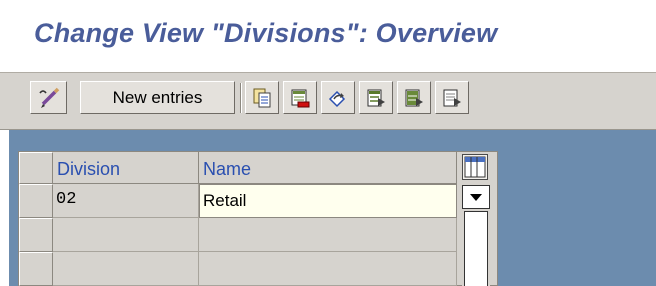 The image size is (656, 286). I want to click on column-header-name: Name, so click(328, 168).